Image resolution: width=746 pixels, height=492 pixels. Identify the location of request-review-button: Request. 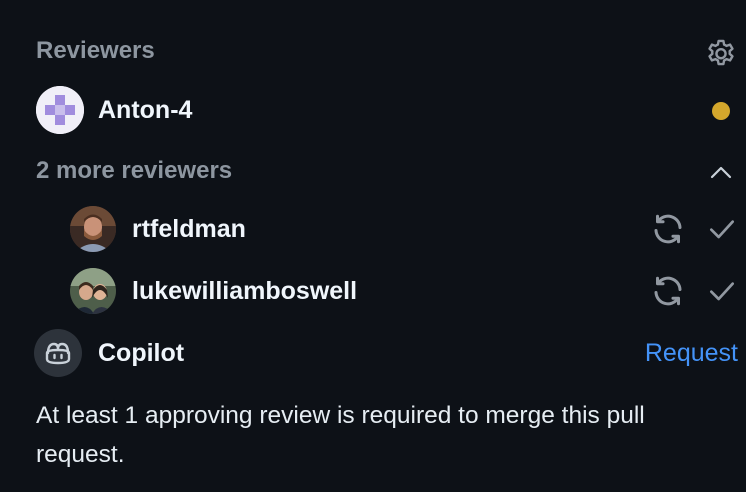
(691, 353).